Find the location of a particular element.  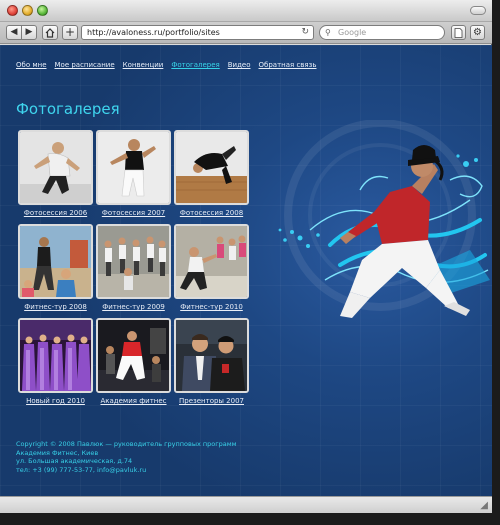

page-icon is located at coordinates (458, 33).